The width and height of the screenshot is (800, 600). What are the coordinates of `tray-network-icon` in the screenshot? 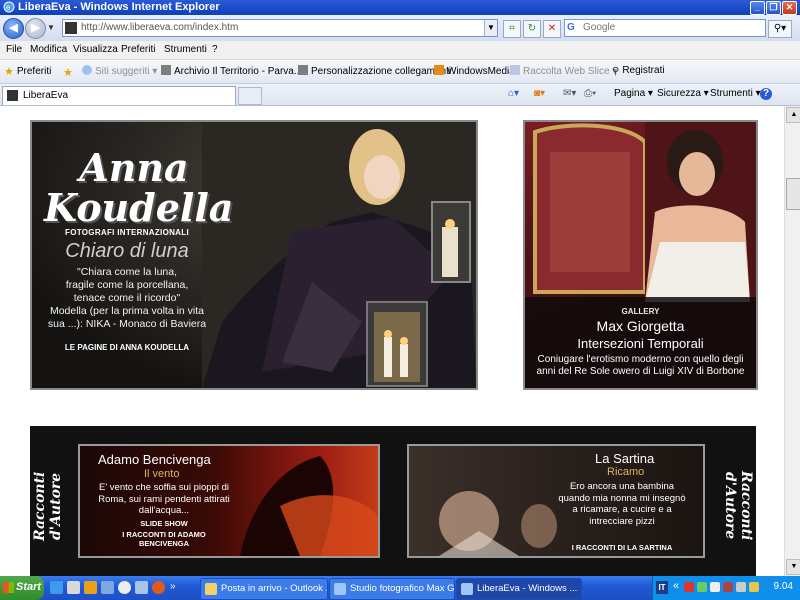 It's located at (702, 587).